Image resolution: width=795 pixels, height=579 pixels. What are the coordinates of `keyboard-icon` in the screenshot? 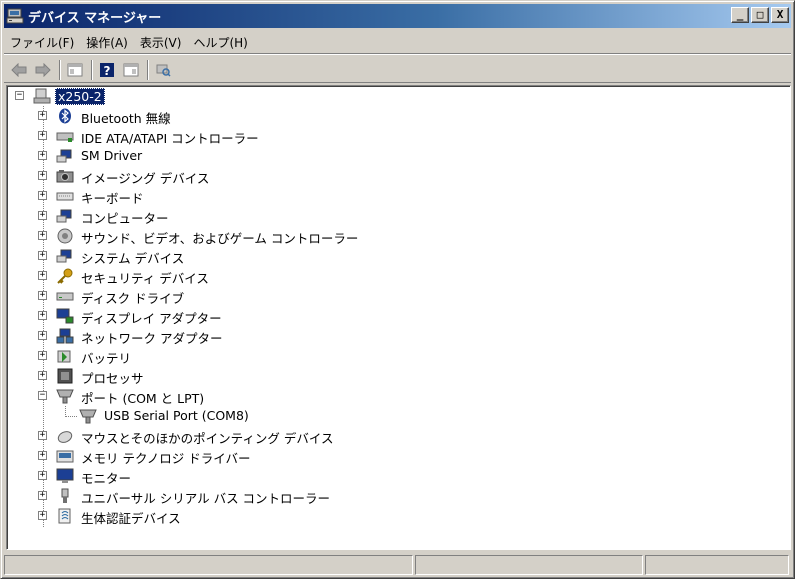 It's located at (65, 196).